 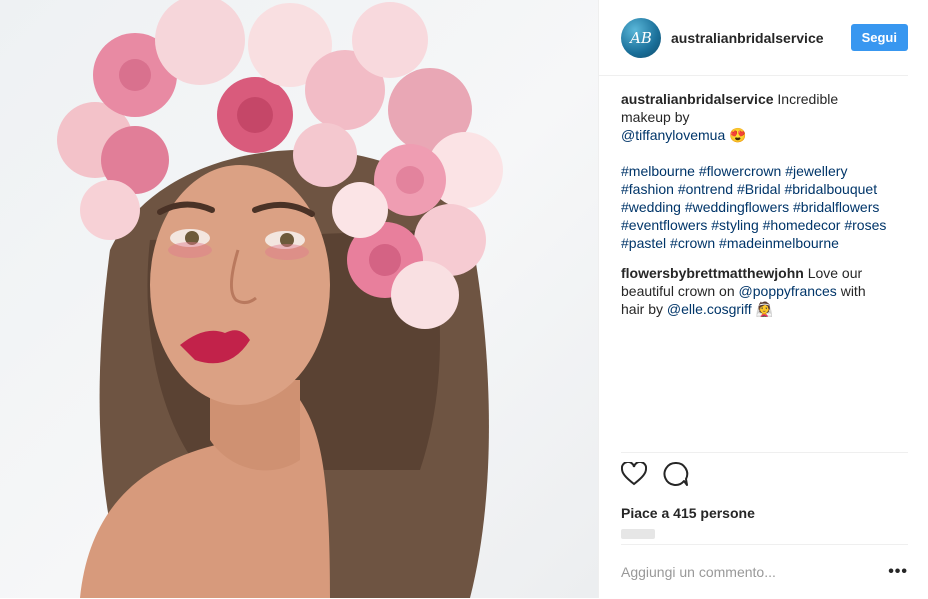 I want to click on username-link: australianbridalservice, so click(x=761, y=38).